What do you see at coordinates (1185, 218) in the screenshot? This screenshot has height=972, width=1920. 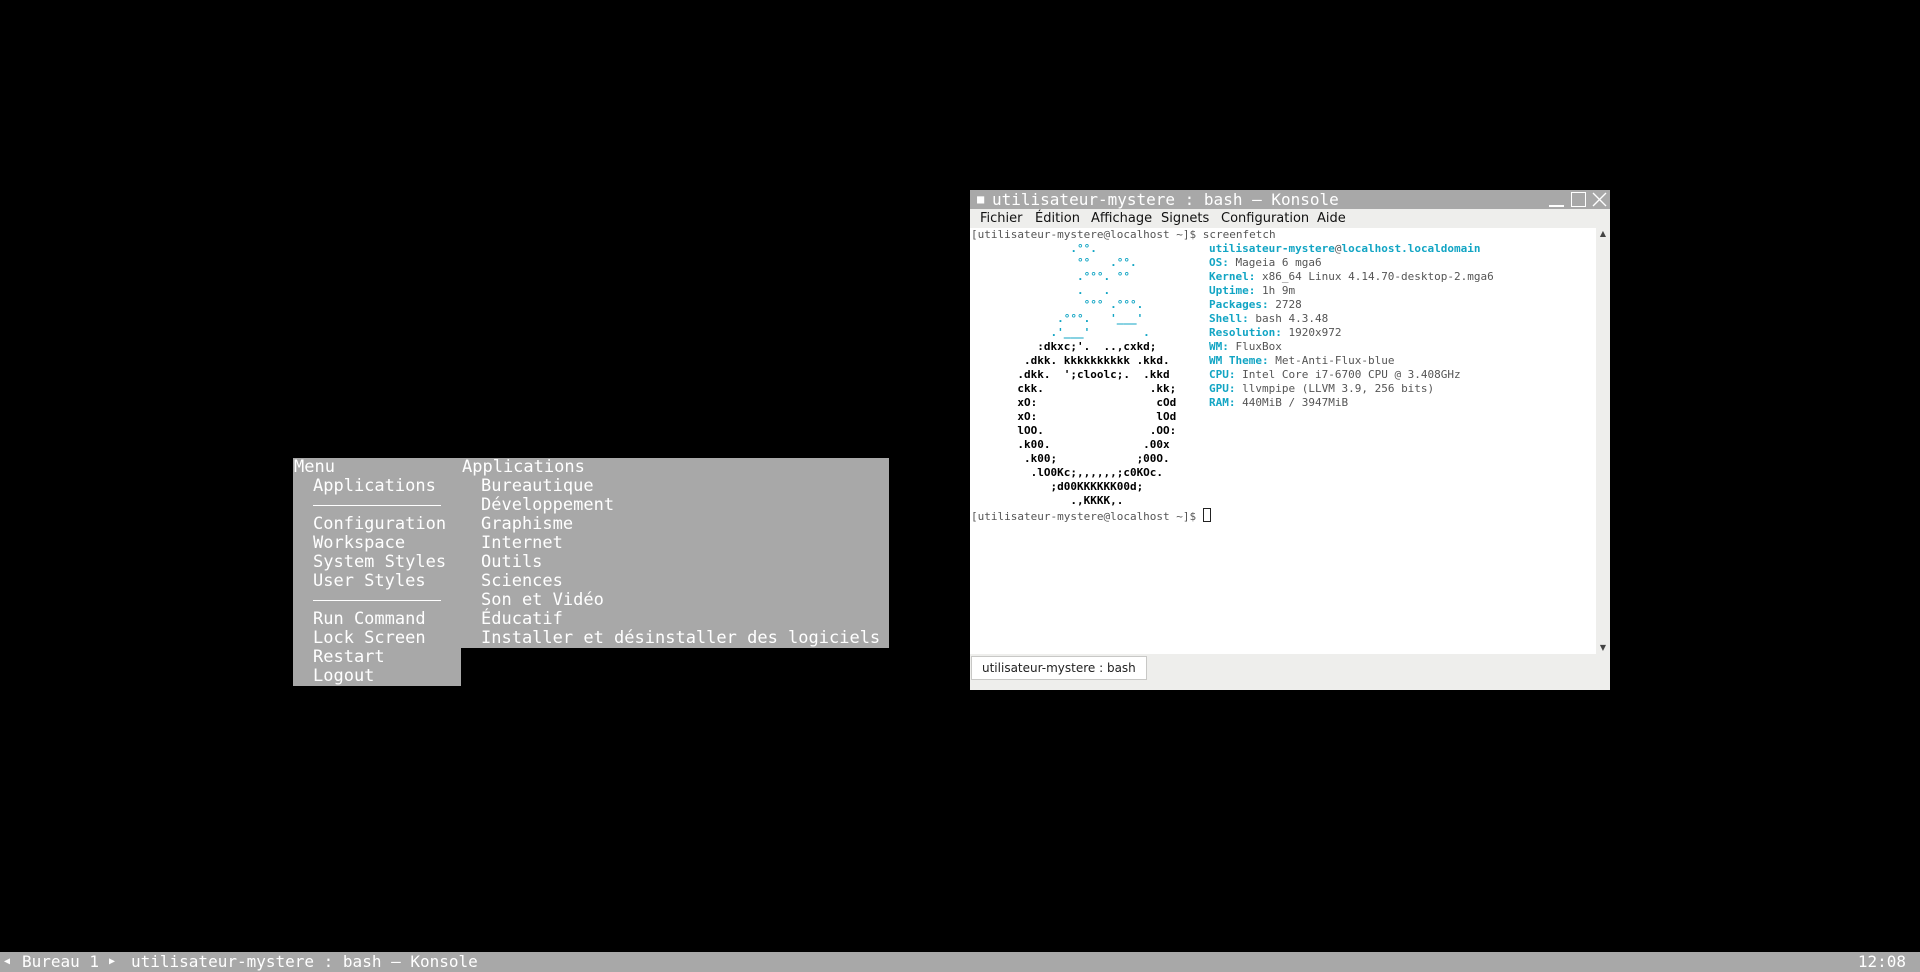 I see `menubar-signets: Signets` at bounding box center [1185, 218].